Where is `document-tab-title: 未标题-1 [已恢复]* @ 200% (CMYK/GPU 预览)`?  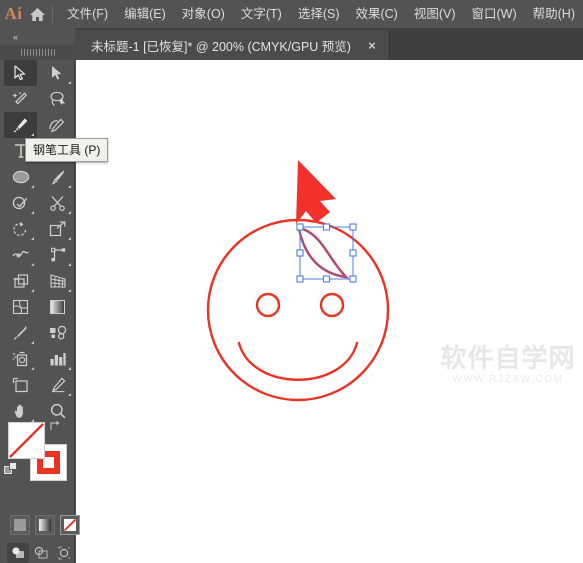 document-tab-title: 未标题-1 [已恢复]* @ 200% (CMYK/GPU 预览) is located at coordinates (221, 46).